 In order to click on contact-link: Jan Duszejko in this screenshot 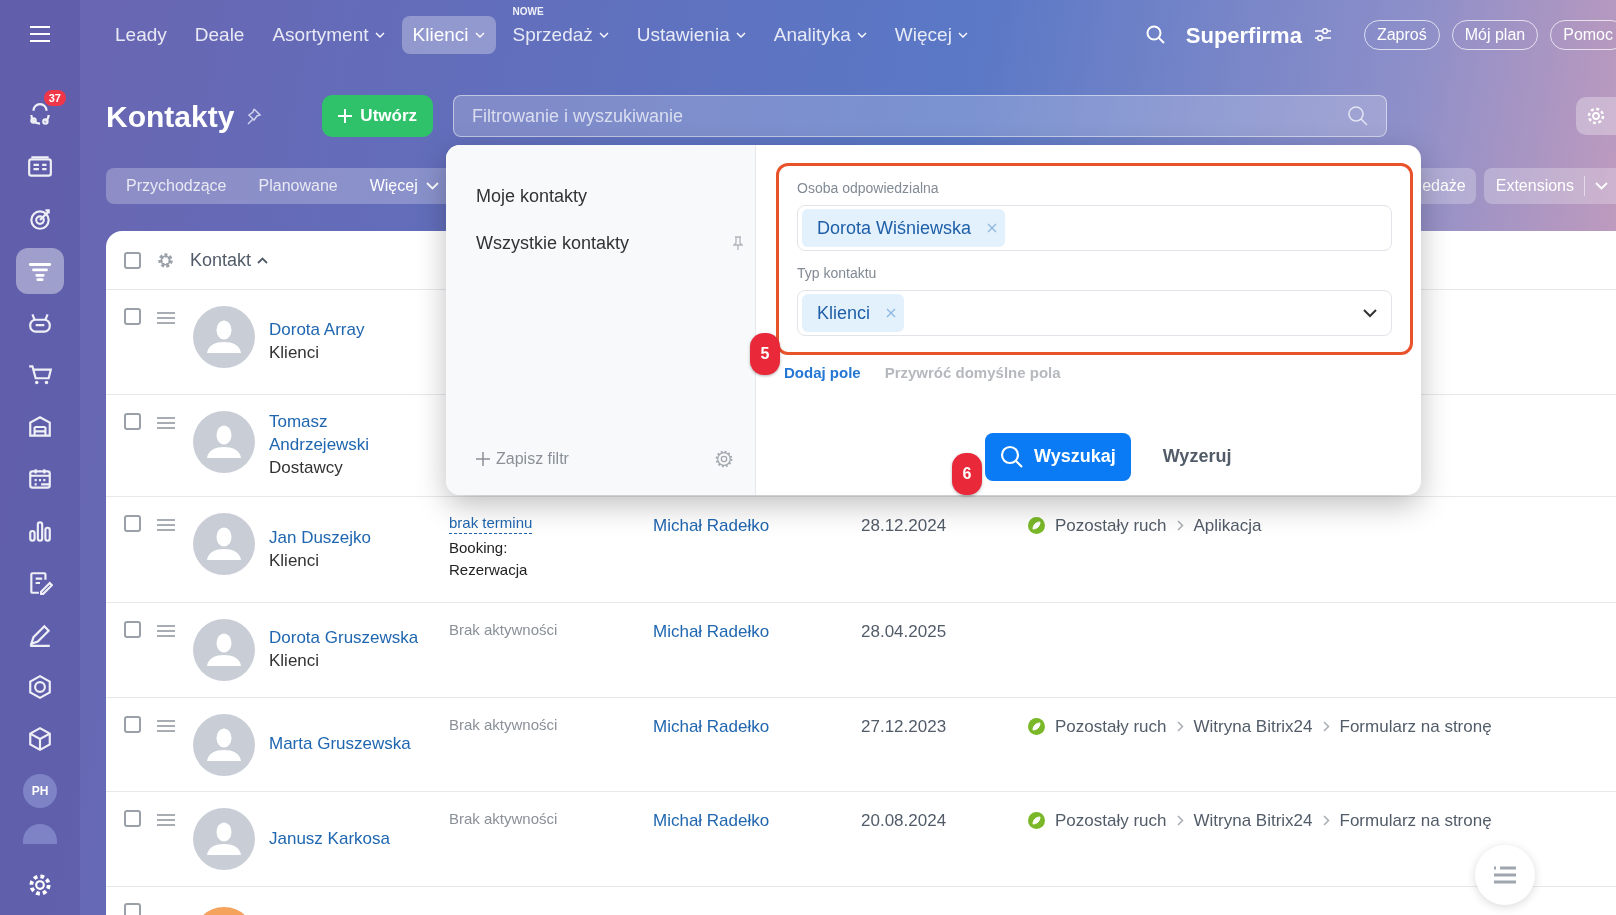, I will do `click(349, 537)`.